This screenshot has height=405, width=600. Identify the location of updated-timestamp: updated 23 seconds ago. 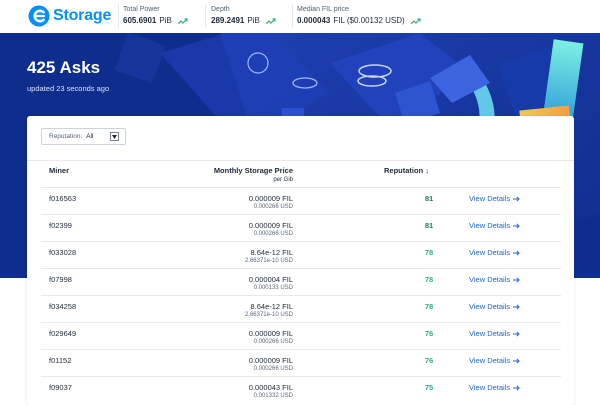
(68, 88).